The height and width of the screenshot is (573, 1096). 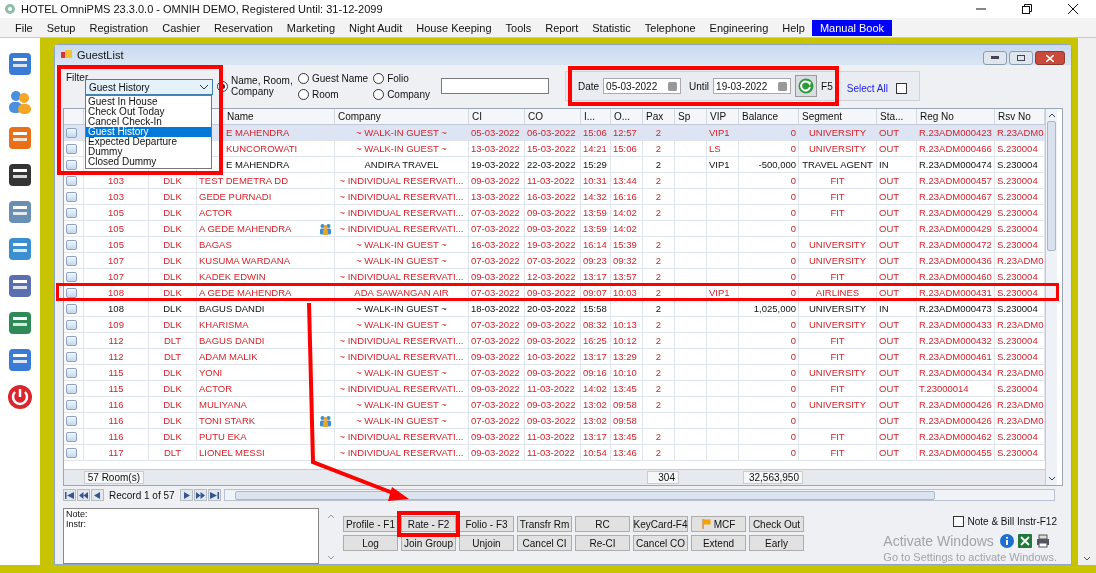 What do you see at coordinates (119, 27) in the screenshot?
I see `menu-item: Registration` at bounding box center [119, 27].